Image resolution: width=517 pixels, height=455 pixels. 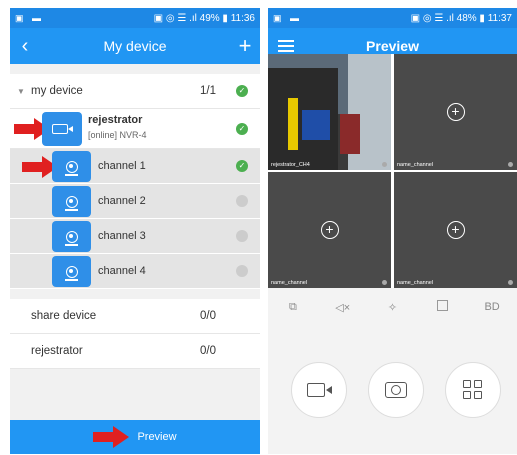 I want to click on device-row: rejestrator [online] NVR-4 ✓, so click(x=135, y=129).